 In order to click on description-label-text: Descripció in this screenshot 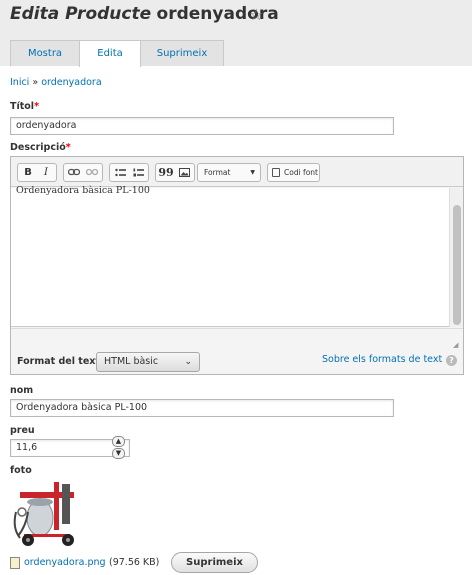, I will do `click(38, 147)`.